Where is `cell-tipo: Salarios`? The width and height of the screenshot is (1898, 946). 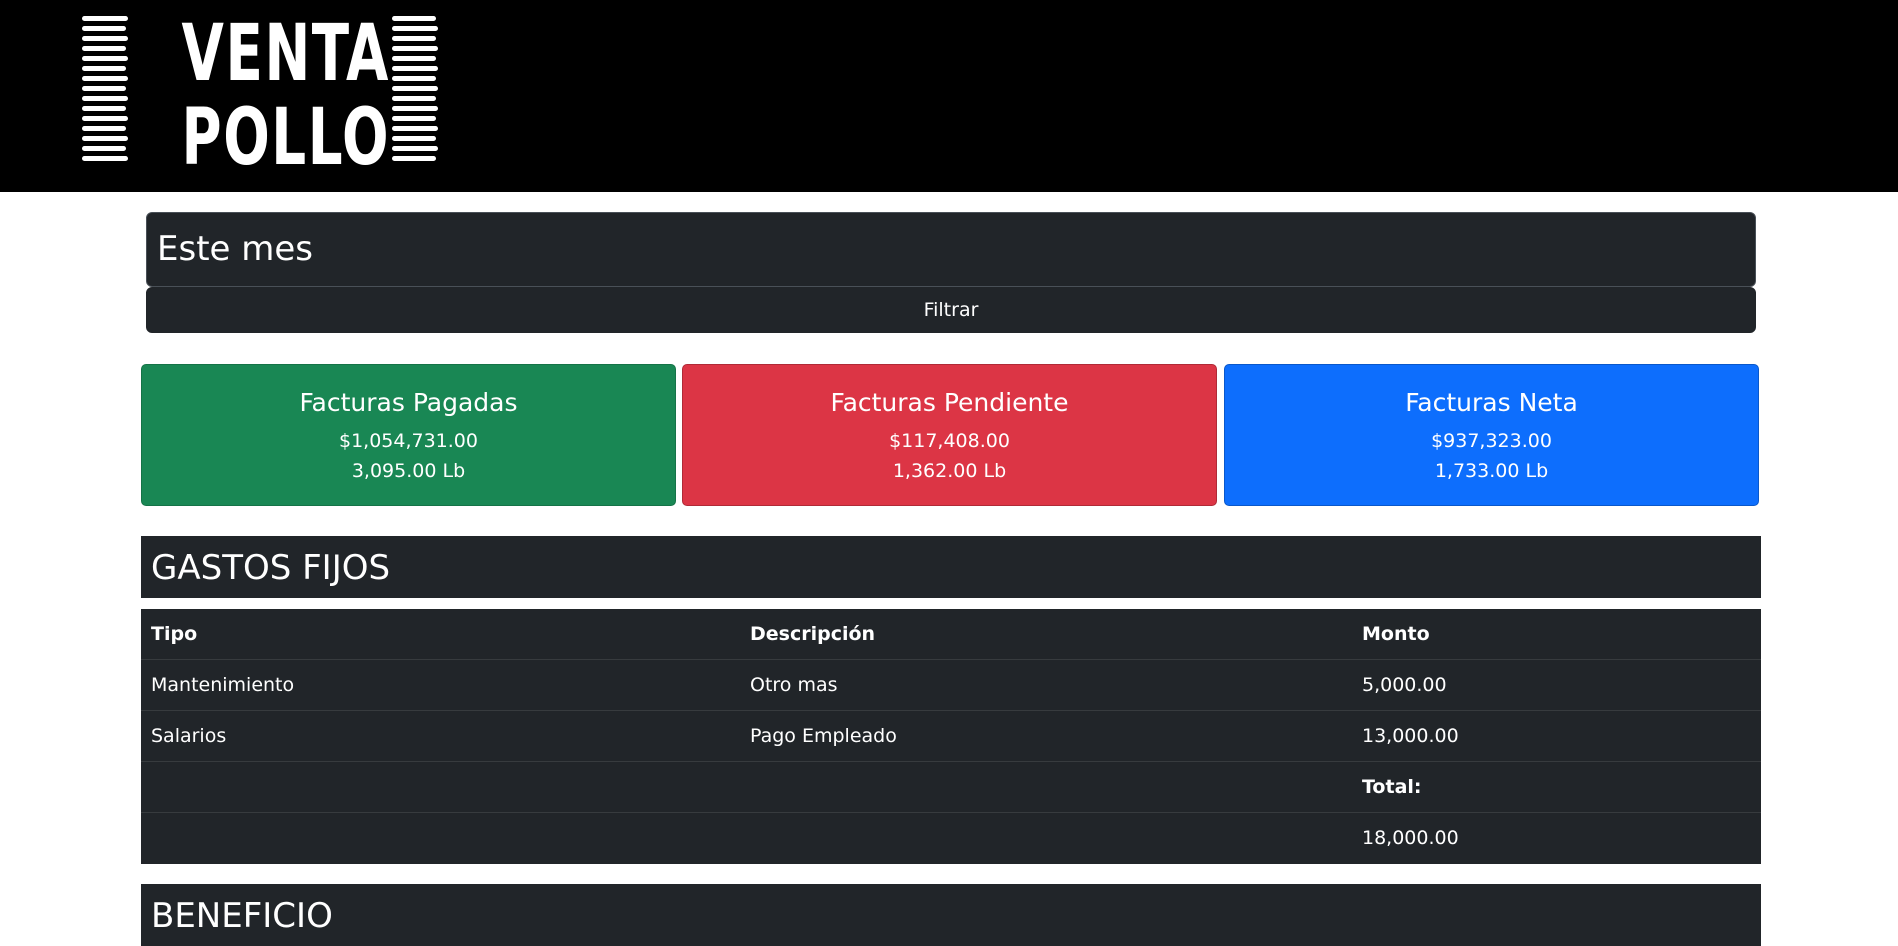
cell-tipo: Salarios is located at coordinates (189, 736).